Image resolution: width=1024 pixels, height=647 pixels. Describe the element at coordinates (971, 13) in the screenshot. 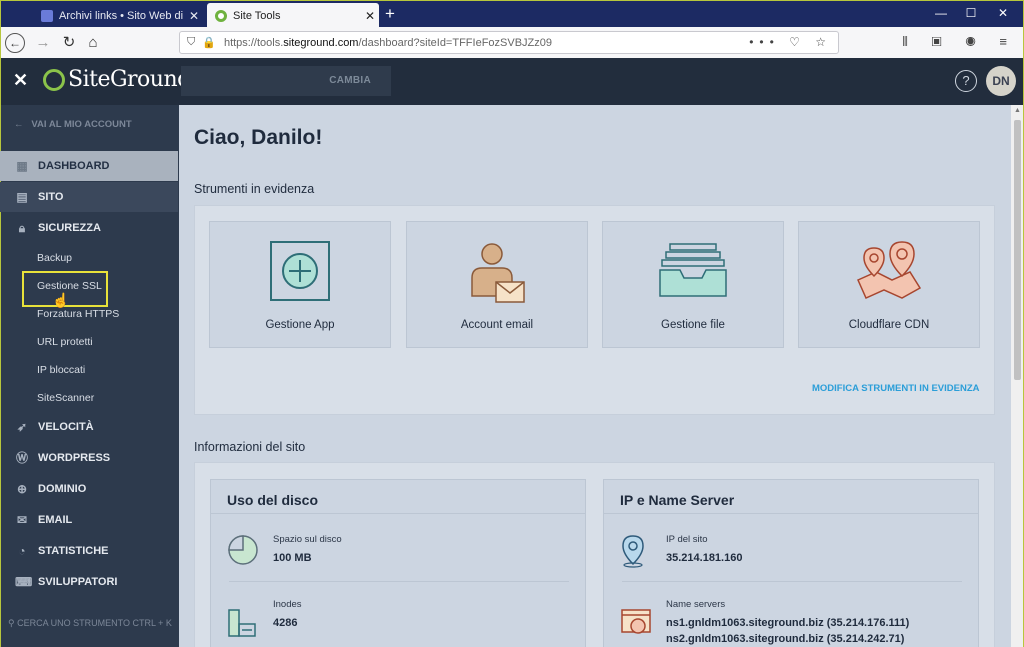

I see `maximize-icon: ☐` at that location.